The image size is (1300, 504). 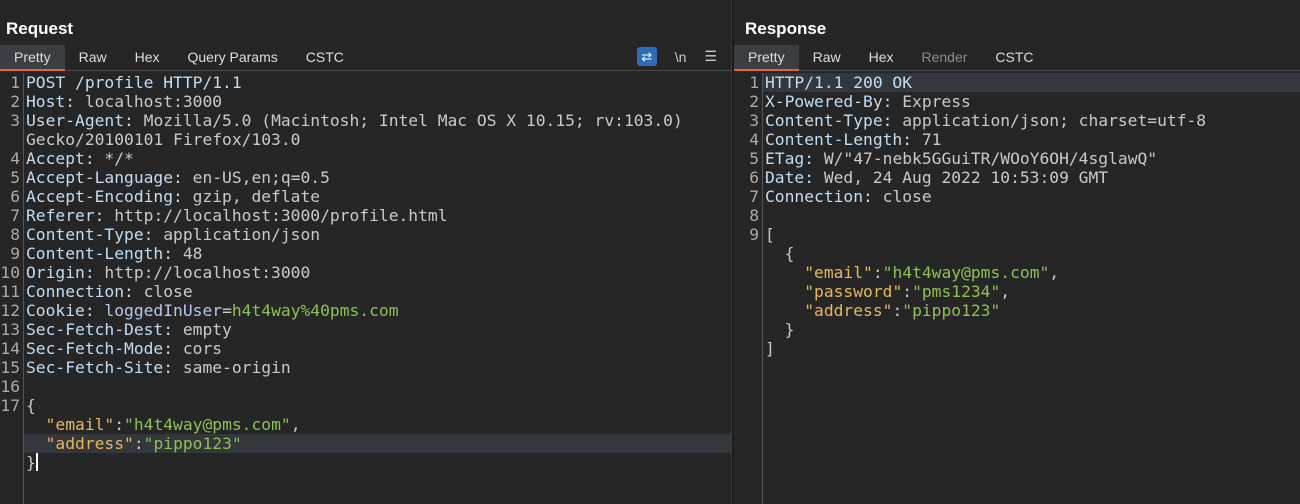 What do you see at coordinates (1031, 291) in the screenshot?
I see `line-content: "password":"pms1234",` at bounding box center [1031, 291].